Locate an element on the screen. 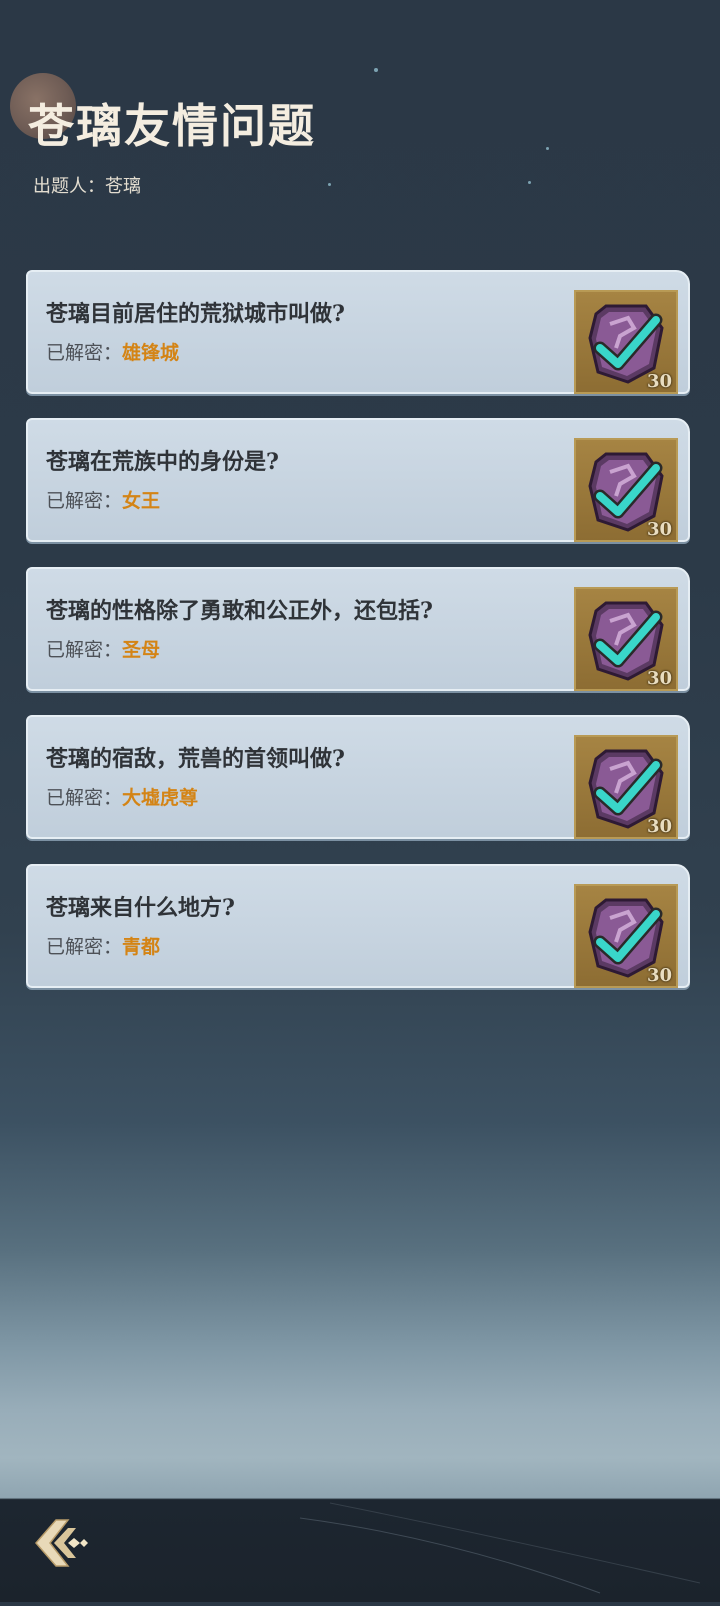 This screenshot has width=720, height=1606. page-title: 苍璃友情问题 is located at coordinates (172, 126).